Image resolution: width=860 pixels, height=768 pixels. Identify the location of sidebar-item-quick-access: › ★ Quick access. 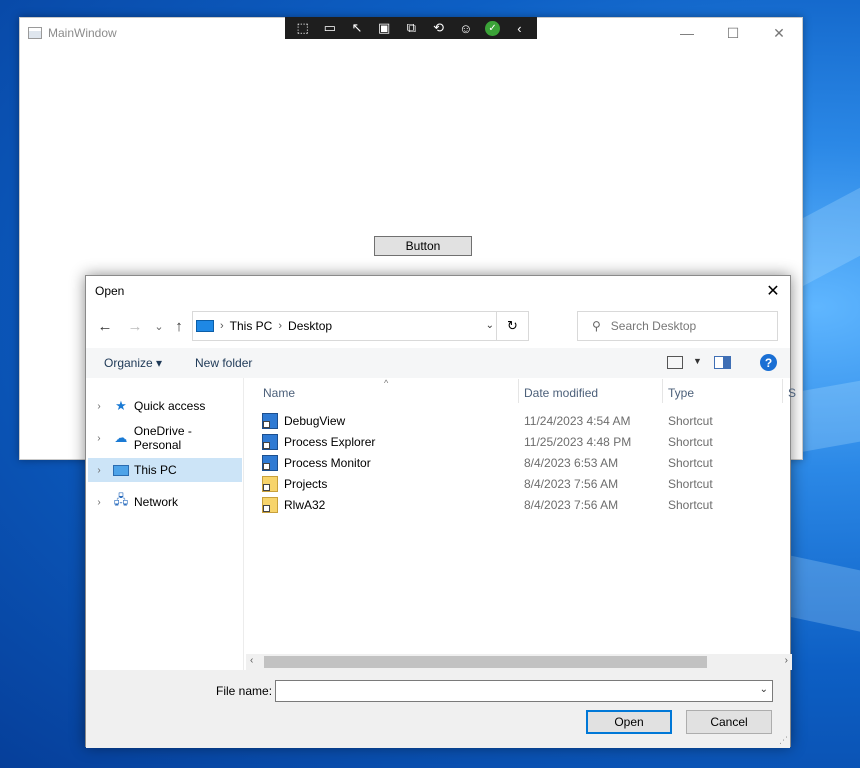
(165, 406).